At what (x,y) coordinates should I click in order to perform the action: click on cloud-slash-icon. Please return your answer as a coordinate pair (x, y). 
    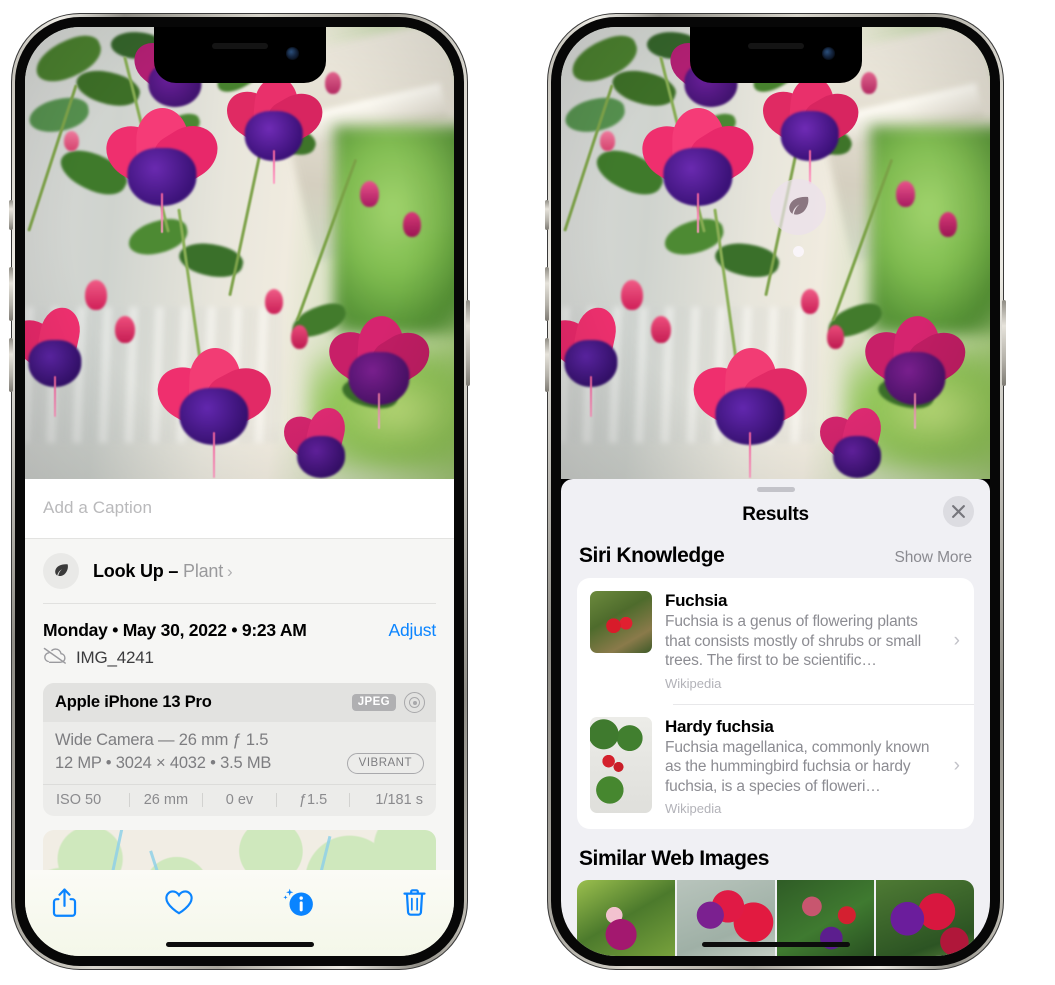
    Looking at the image, I should click on (55, 658).